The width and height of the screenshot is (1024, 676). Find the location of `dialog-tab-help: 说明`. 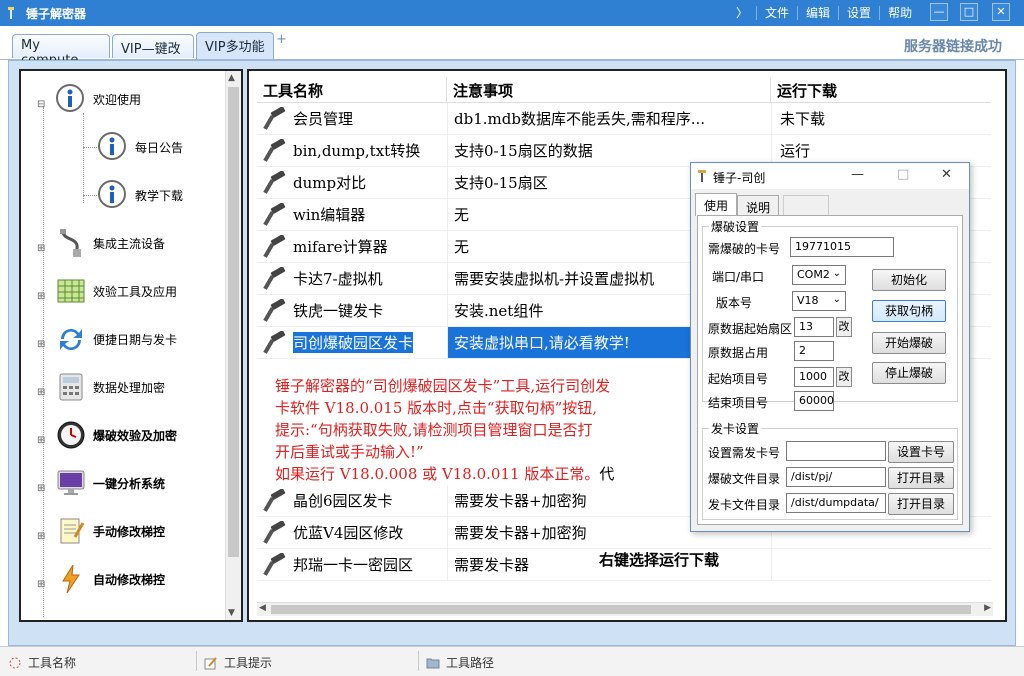

dialog-tab-help: 说明 is located at coordinates (758, 205).